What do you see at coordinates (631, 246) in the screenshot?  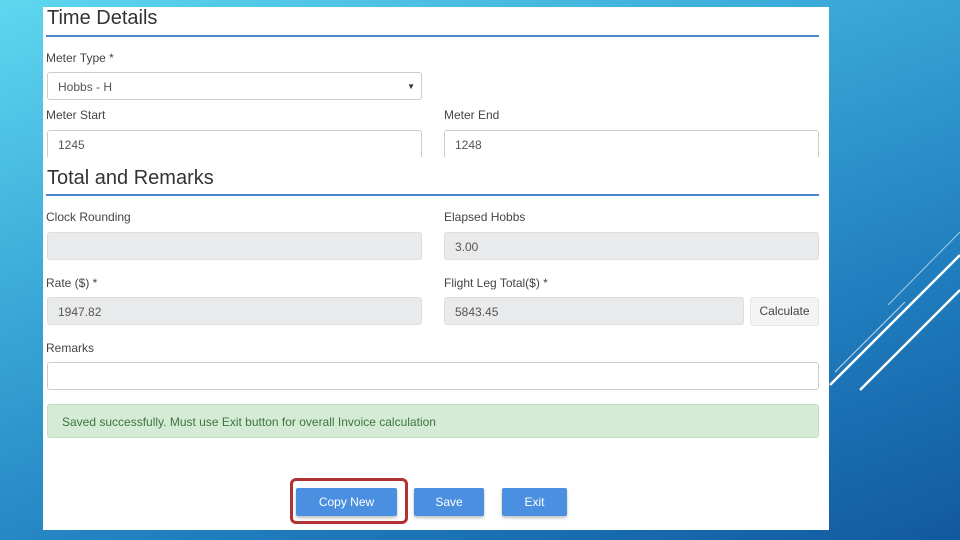 I see `elapsed-hobbs-field: 3.00` at bounding box center [631, 246].